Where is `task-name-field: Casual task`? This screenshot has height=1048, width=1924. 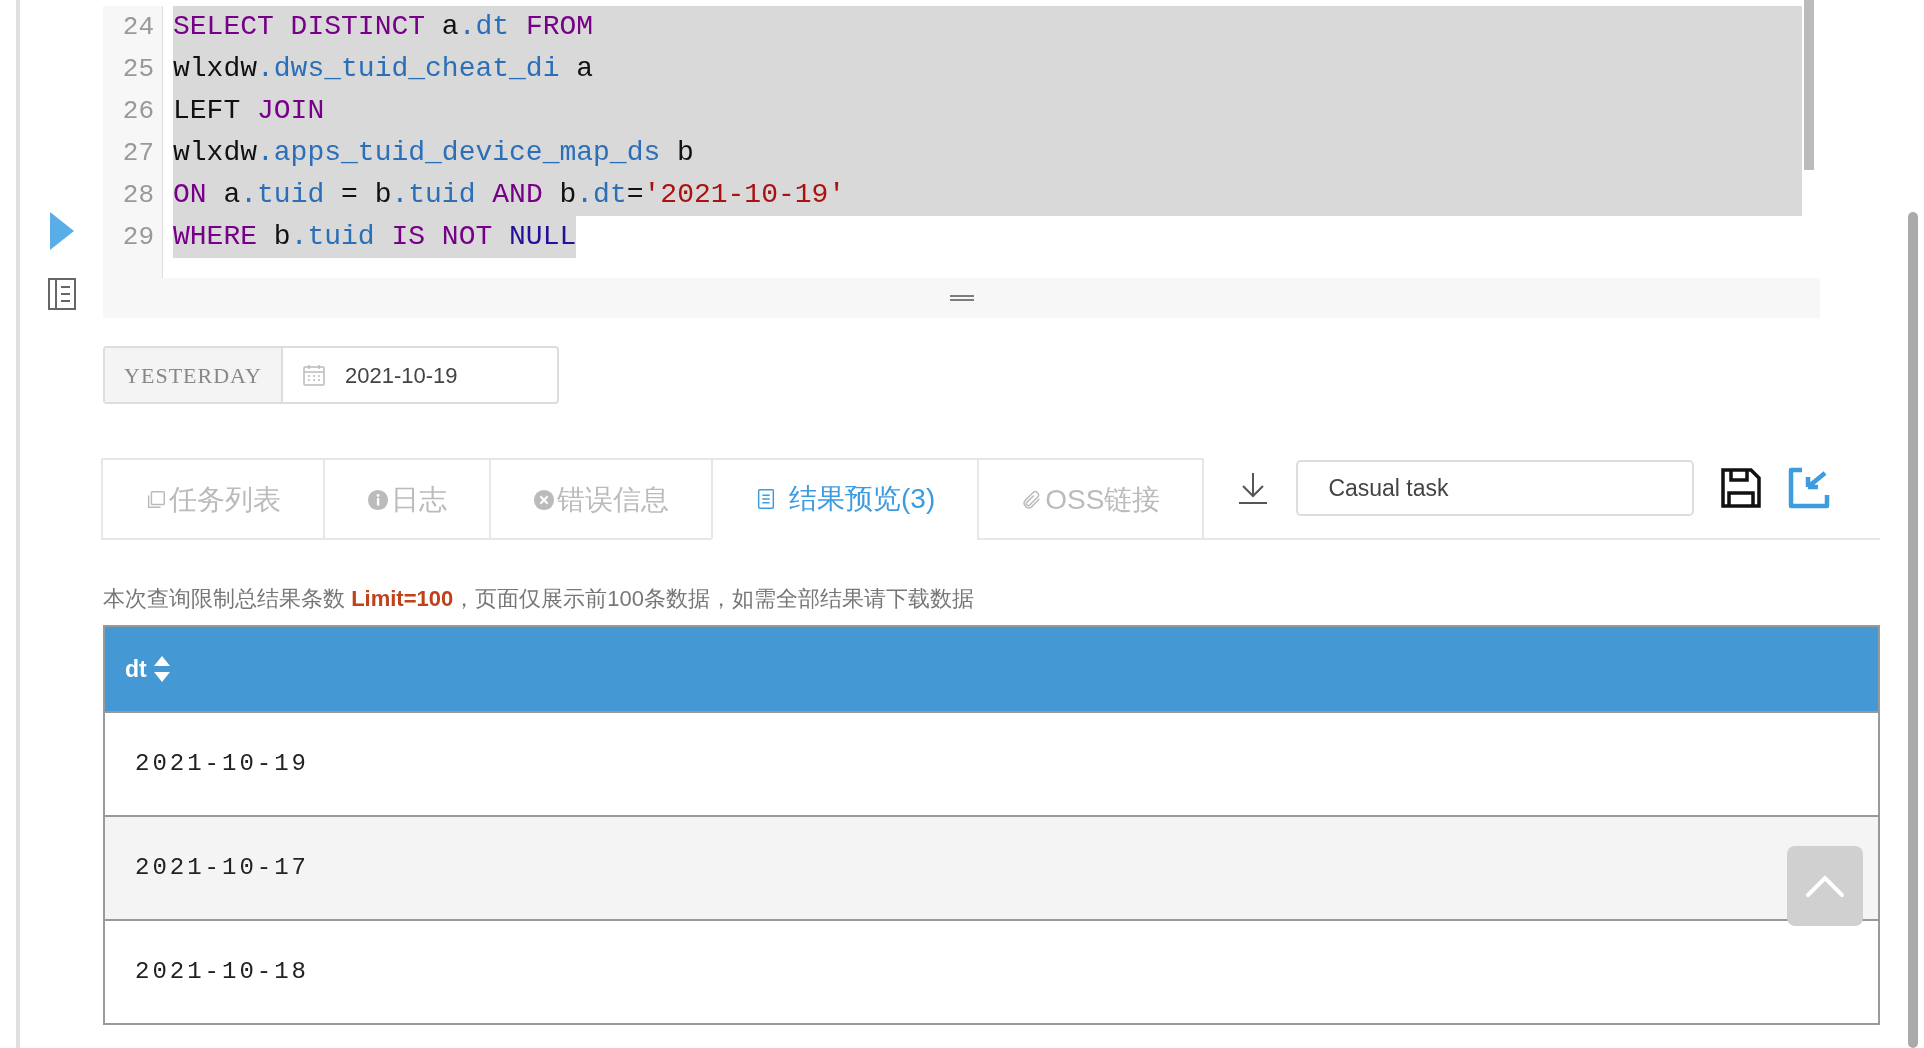
task-name-field: Casual task is located at coordinates (1495, 488).